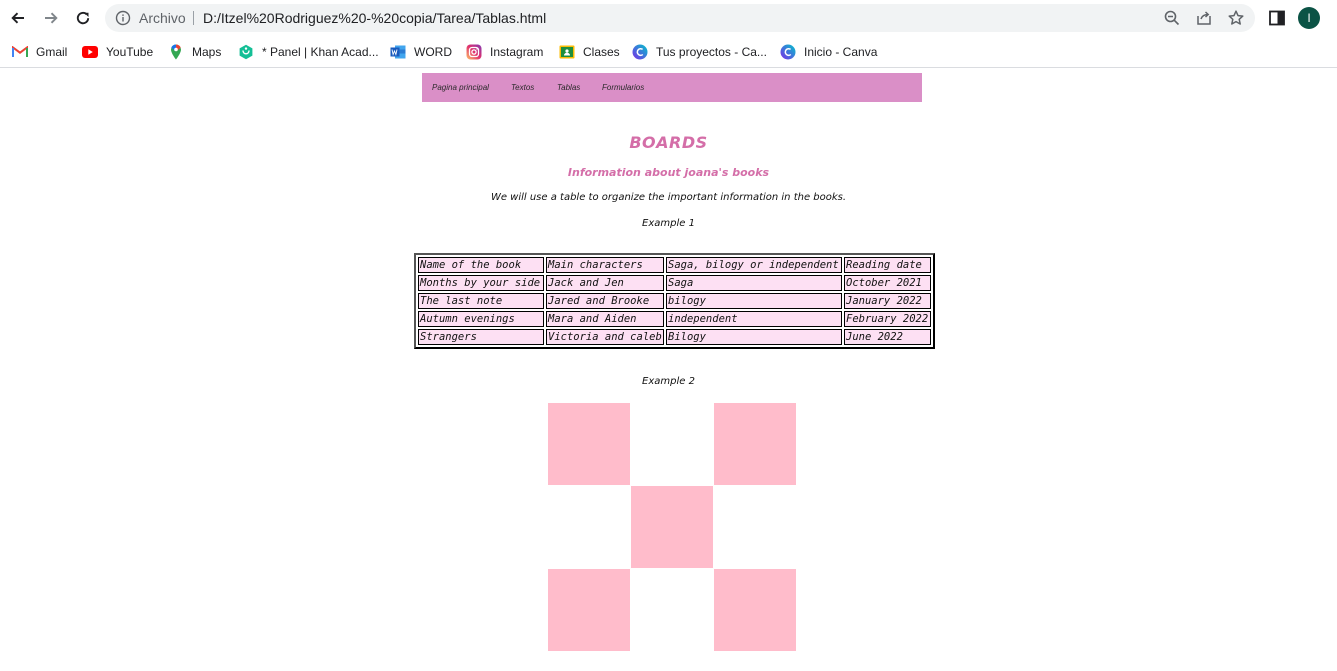 The height and width of the screenshot is (671, 1337). What do you see at coordinates (522, 87) in the screenshot?
I see `nav-link-textos: Textos` at bounding box center [522, 87].